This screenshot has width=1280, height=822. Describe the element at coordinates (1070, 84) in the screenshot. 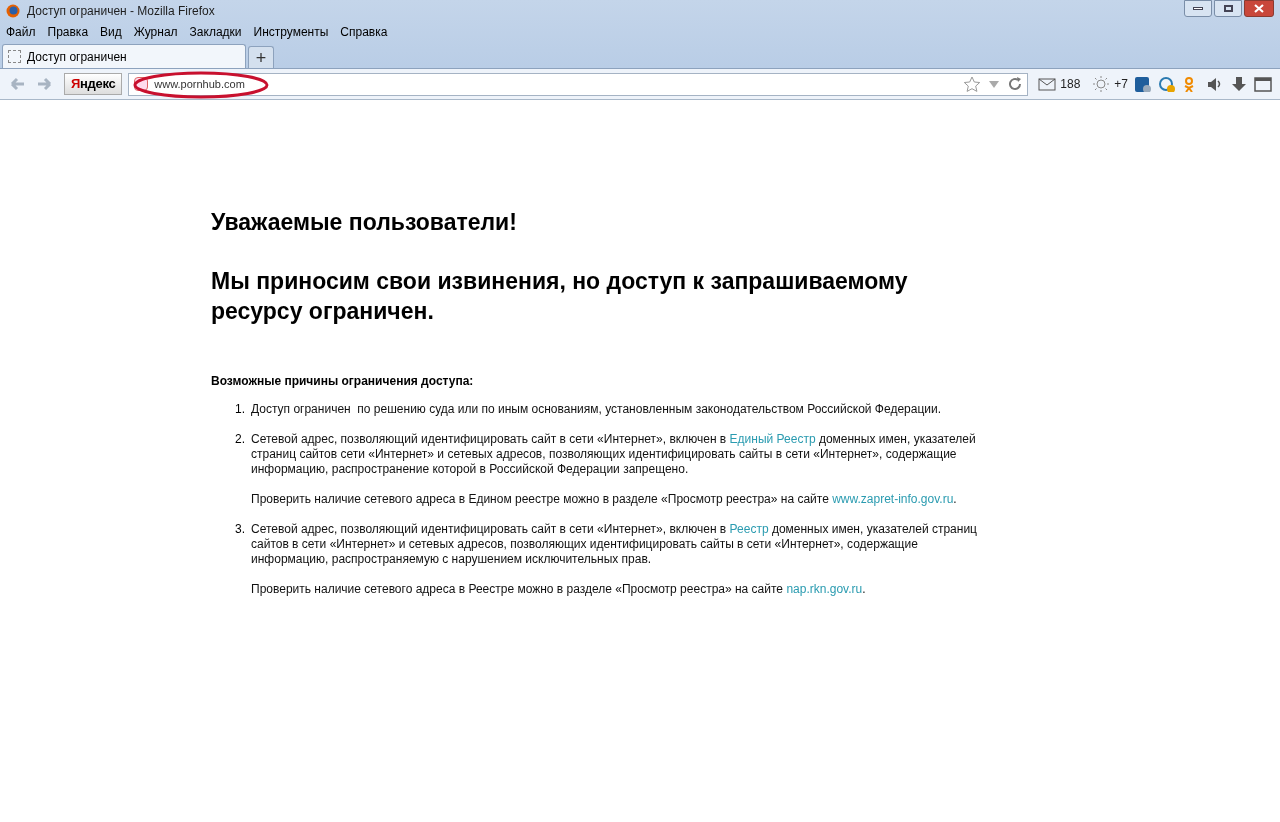

I see `mail-count: 188` at that location.